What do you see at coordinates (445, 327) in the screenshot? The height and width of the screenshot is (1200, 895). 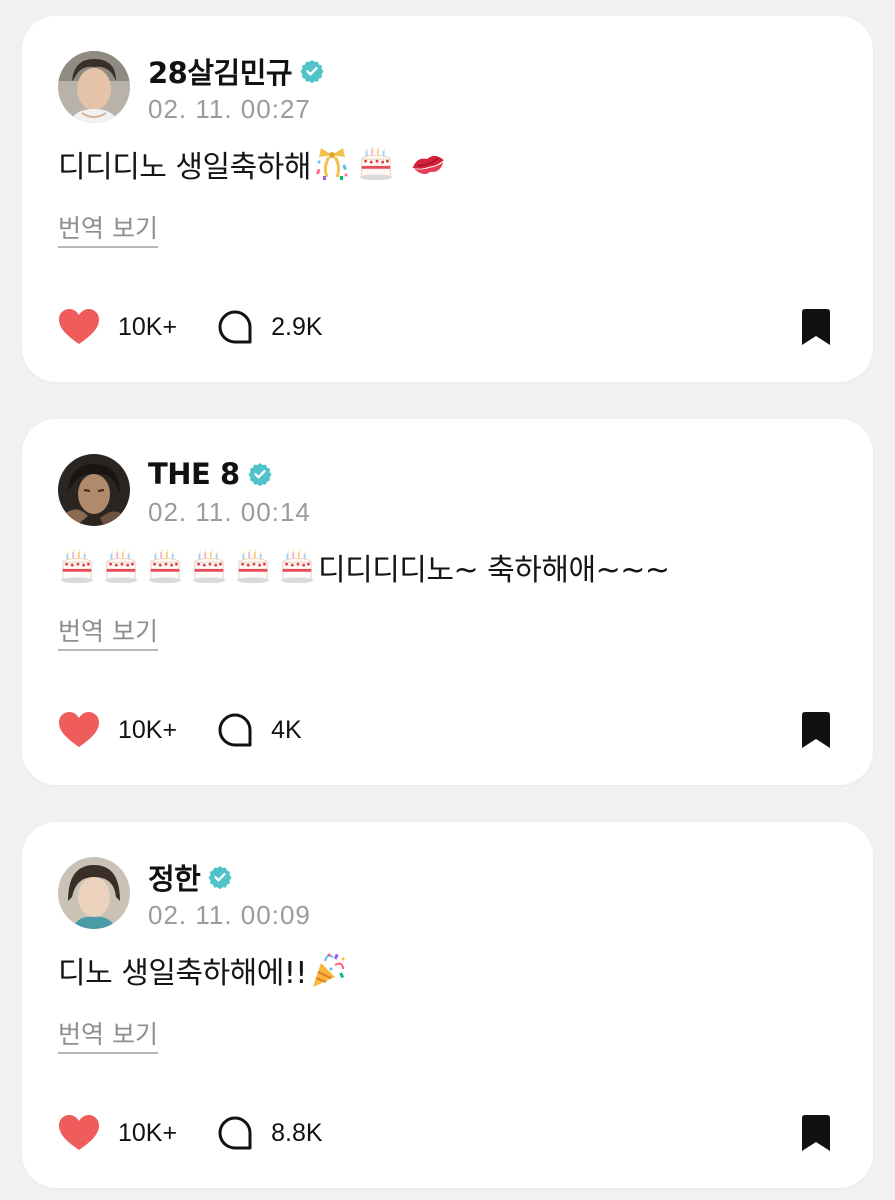 I see `post-actions: 10K+ 2.9K` at bounding box center [445, 327].